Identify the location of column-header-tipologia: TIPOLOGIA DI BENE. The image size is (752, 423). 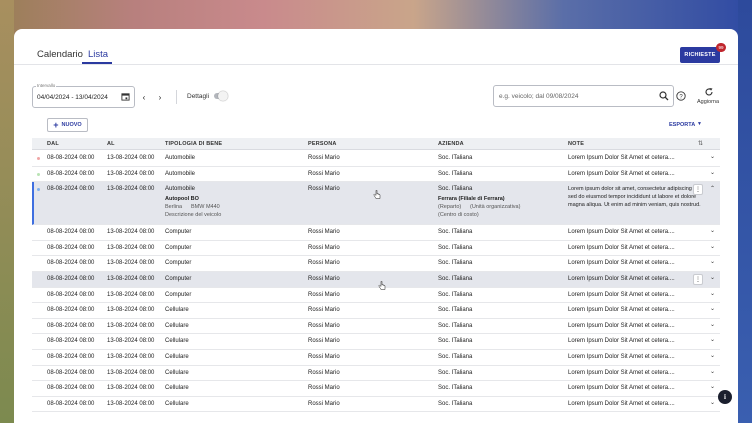
(193, 144).